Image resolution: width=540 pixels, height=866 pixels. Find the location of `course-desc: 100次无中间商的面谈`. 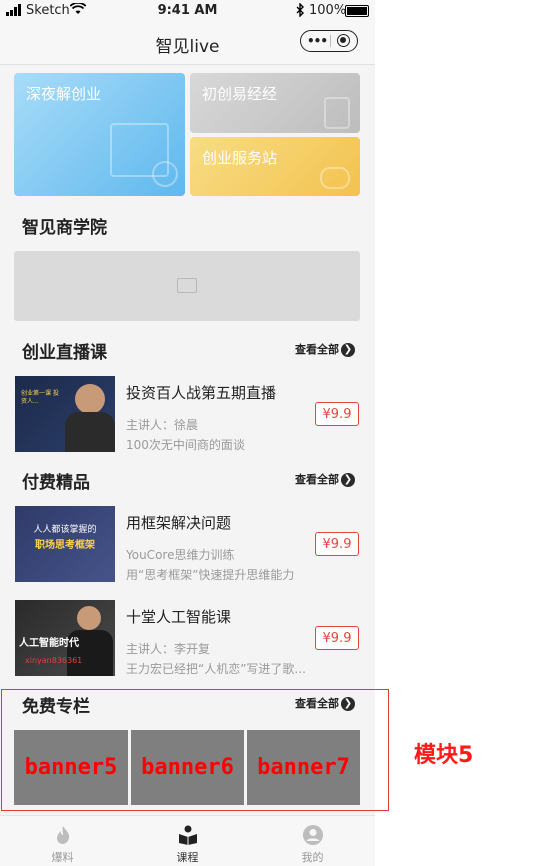

course-desc: 100次无中间商的面谈 is located at coordinates (185, 445).